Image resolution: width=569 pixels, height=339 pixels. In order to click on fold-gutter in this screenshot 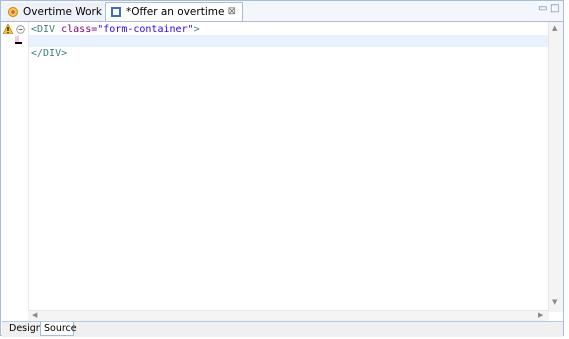, I will do `click(21, 167)`.